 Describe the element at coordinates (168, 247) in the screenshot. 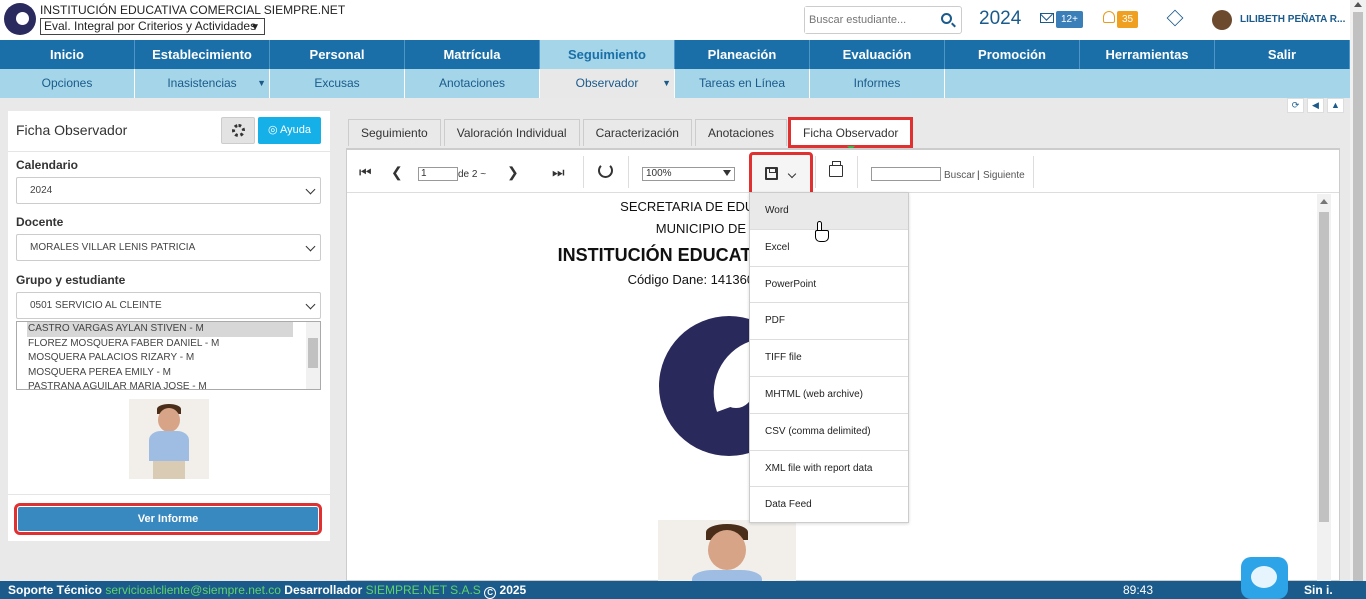

I see `teacher-select: MORALES VILLAR LENIS PATRICIA` at that location.